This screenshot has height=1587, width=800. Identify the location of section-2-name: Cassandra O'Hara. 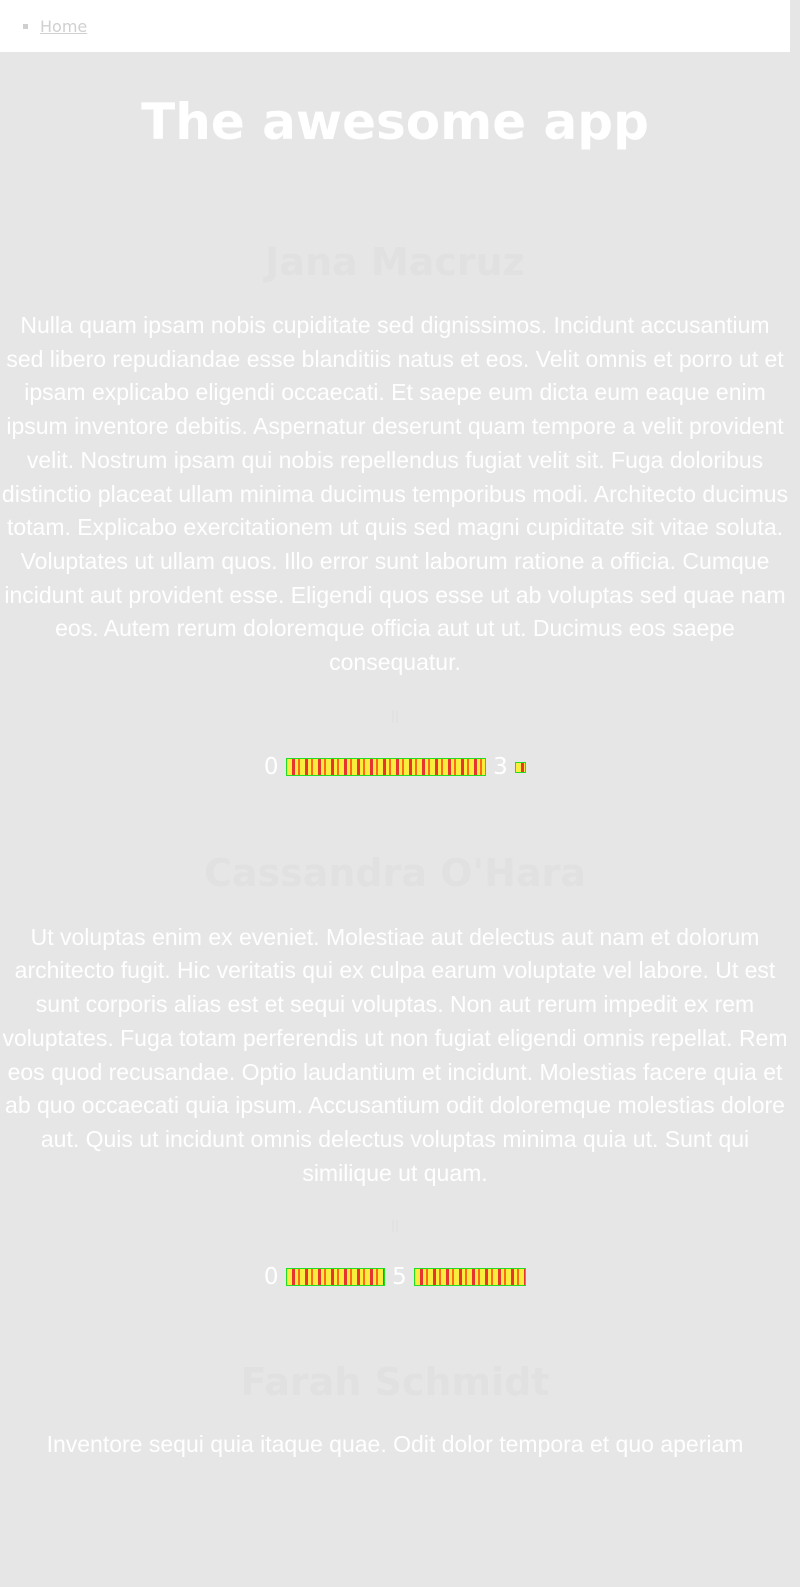
(395, 872).